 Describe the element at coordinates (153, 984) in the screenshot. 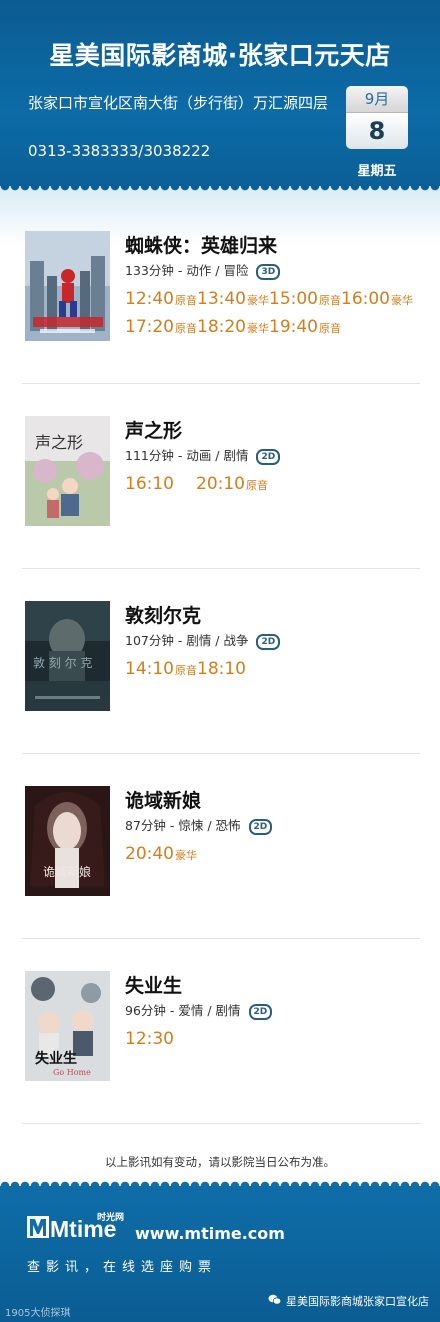

I see `movie-title: 失业生` at that location.